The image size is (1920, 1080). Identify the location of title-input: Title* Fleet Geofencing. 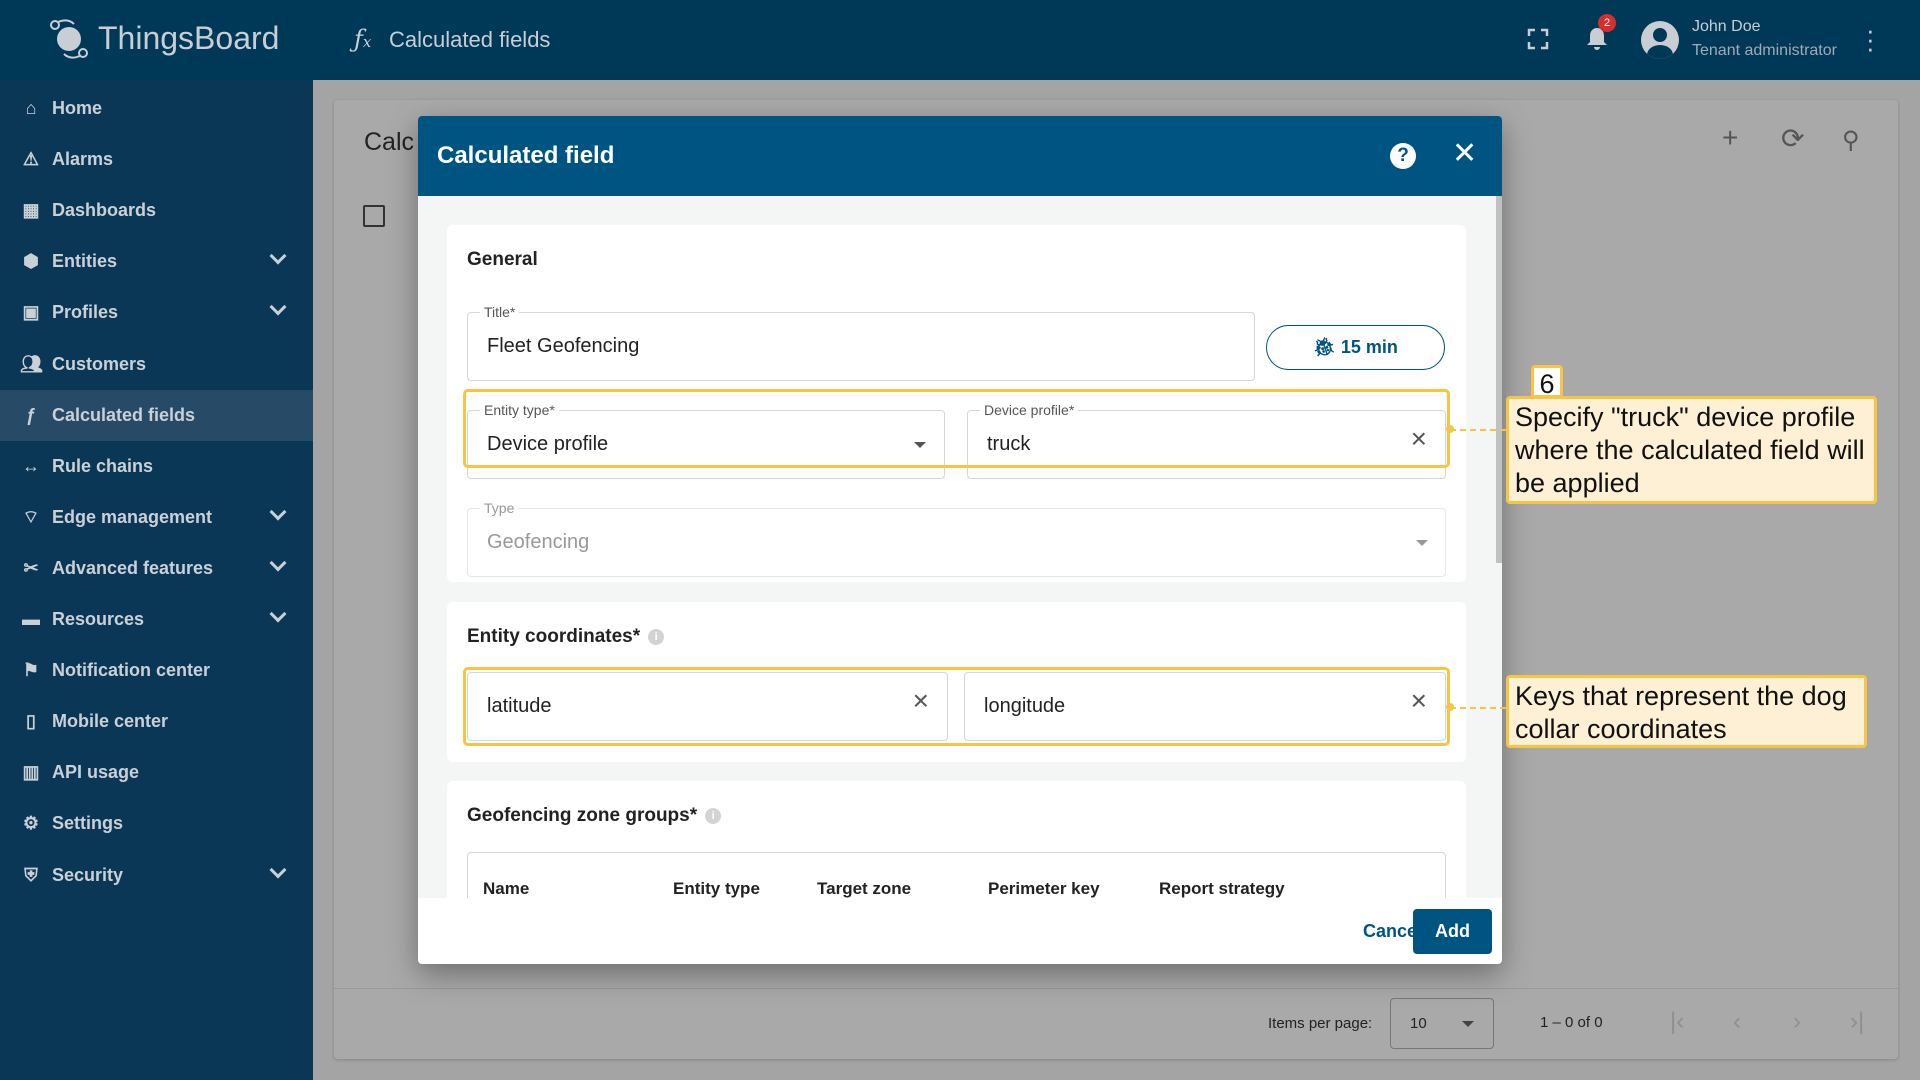
(861, 342).